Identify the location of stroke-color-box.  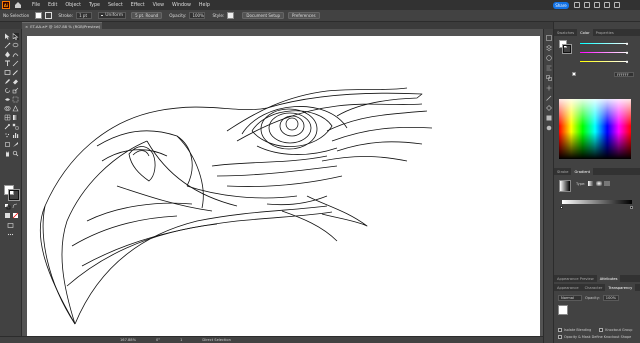
(14, 195).